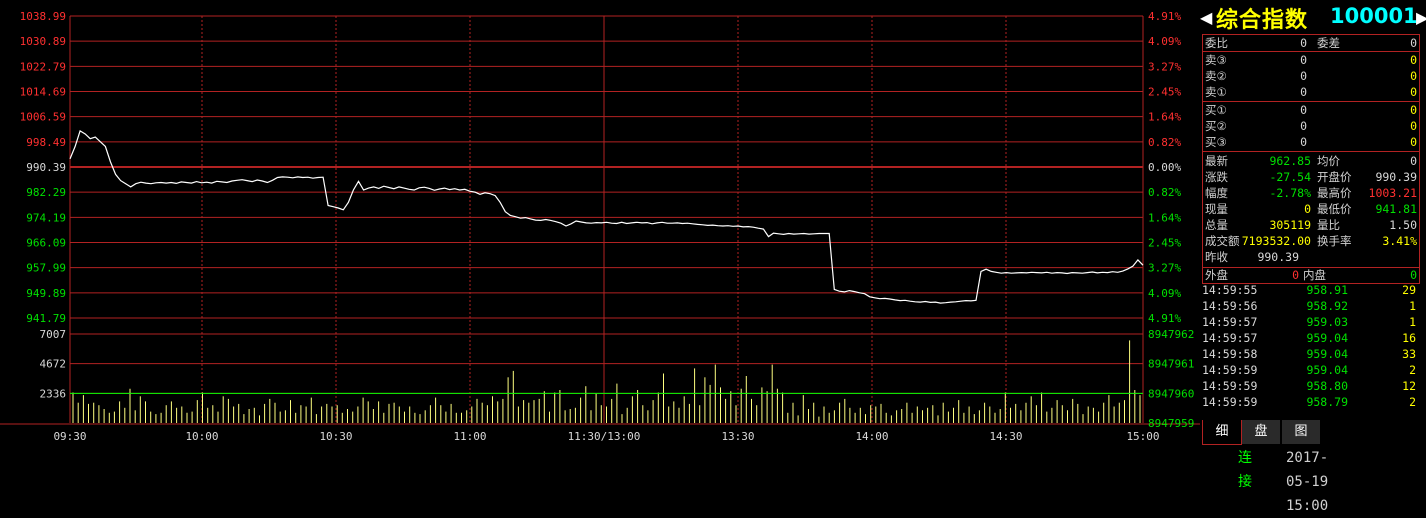  I want to click on pct-value: -2.78%, so click(1290, 193).